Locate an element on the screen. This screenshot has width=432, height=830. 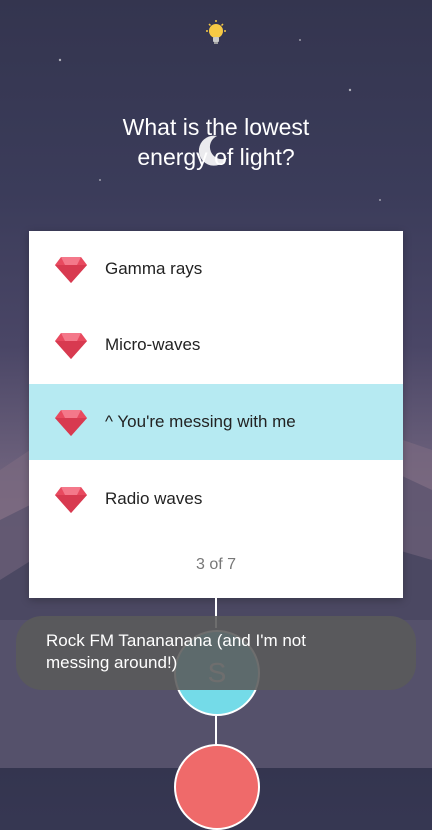
answer-label: ^ You're messing with me is located at coordinates (200, 421).